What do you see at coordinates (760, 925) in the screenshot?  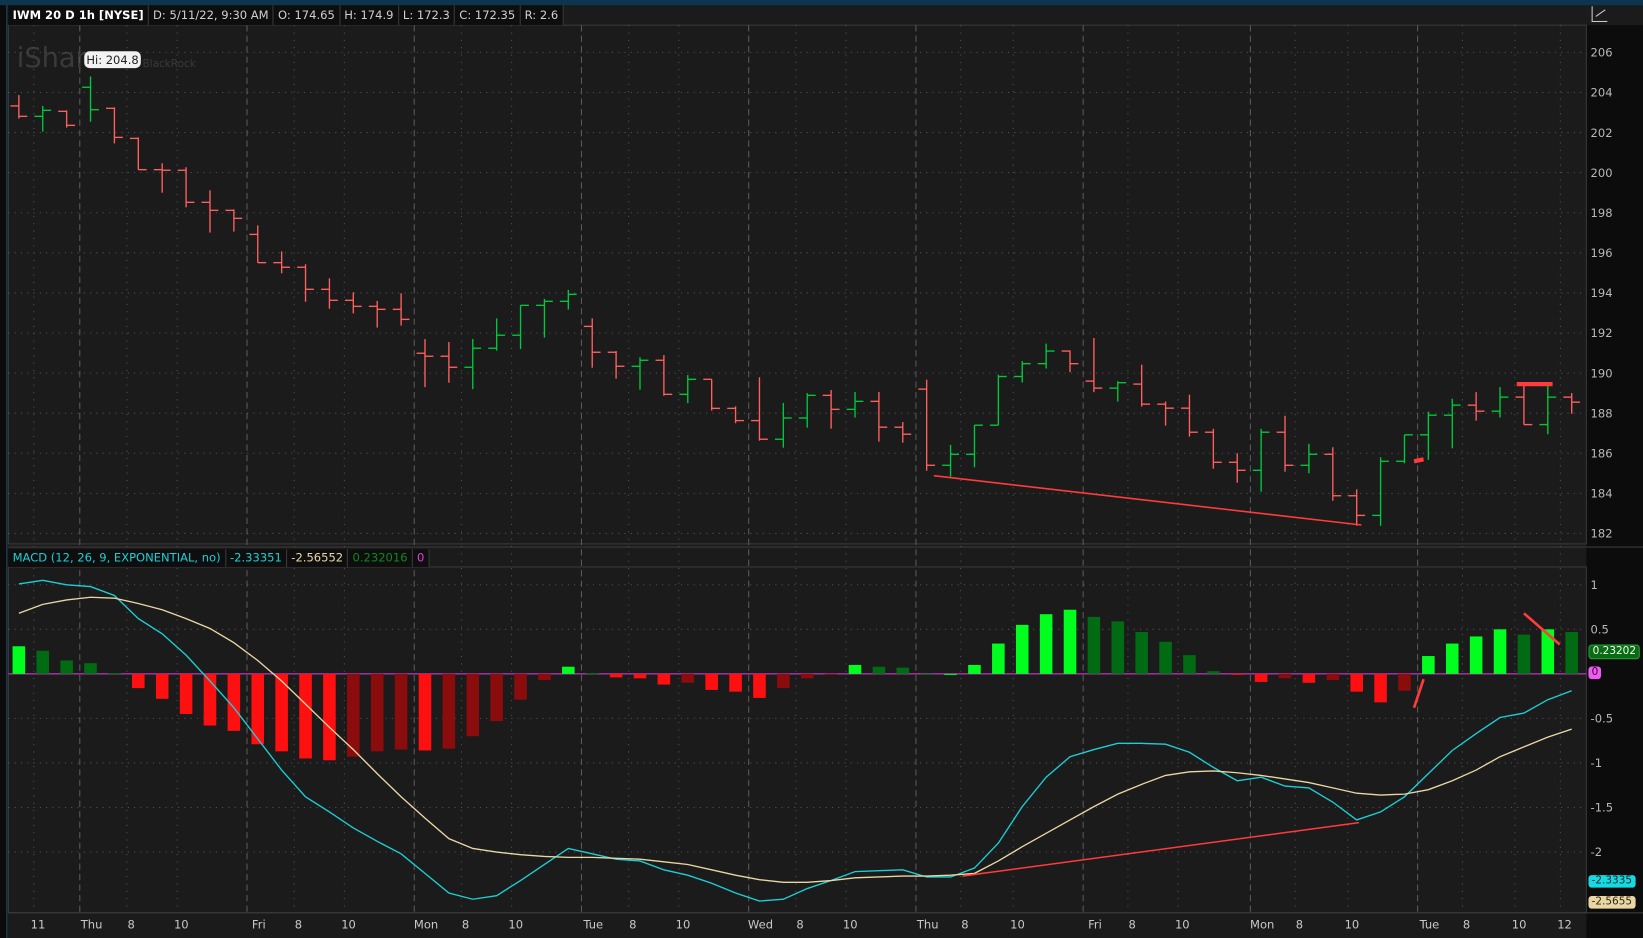 I see `time-axis-label: Wed` at bounding box center [760, 925].